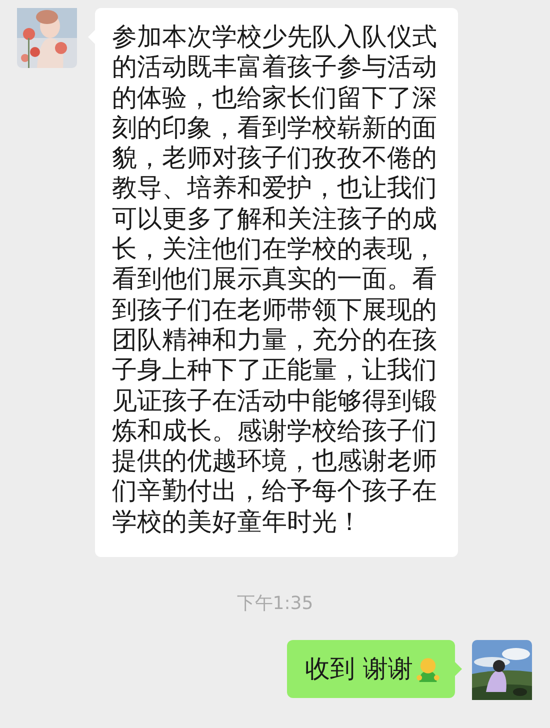 This screenshot has height=728, width=550. What do you see at coordinates (275, 604) in the screenshot?
I see `timestamp: 下午1:35` at bounding box center [275, 604].